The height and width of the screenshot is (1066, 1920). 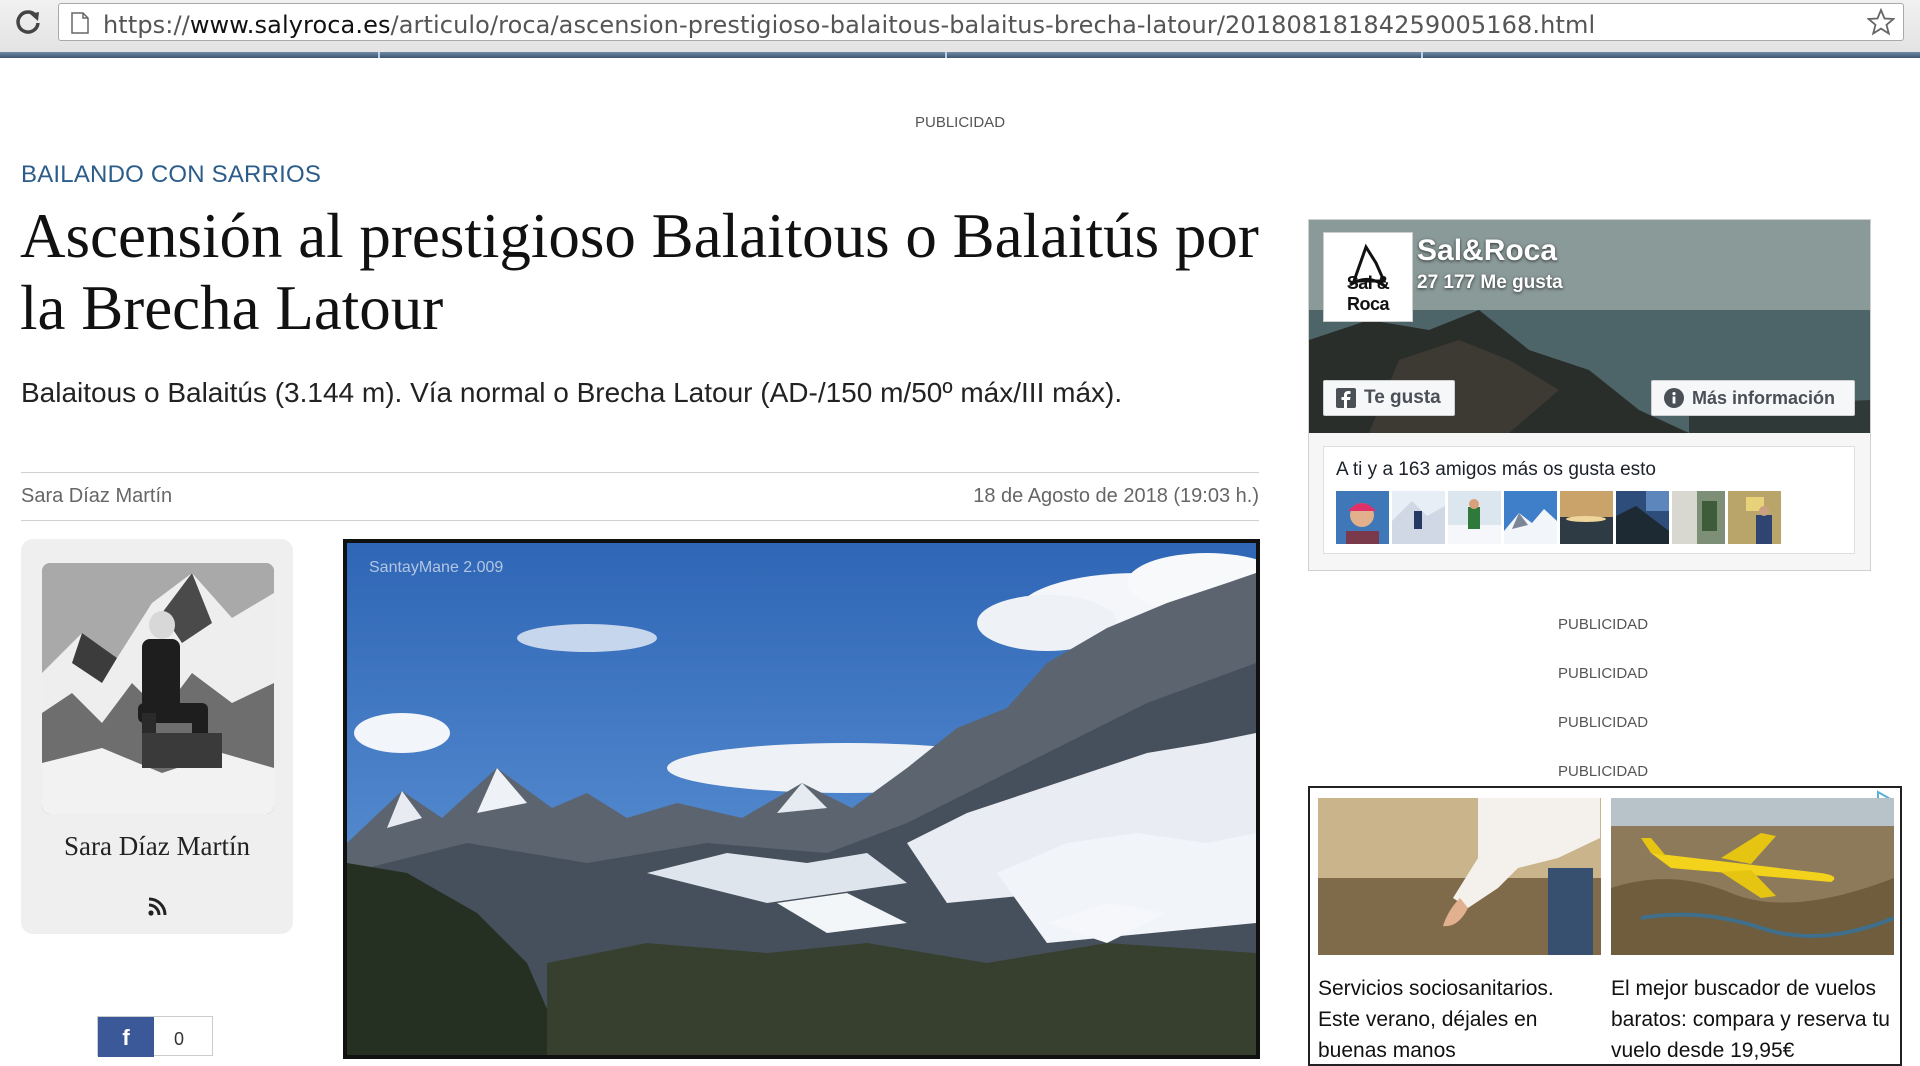 I want to click on ad-image-airplane, so click(x=1752, y=876).